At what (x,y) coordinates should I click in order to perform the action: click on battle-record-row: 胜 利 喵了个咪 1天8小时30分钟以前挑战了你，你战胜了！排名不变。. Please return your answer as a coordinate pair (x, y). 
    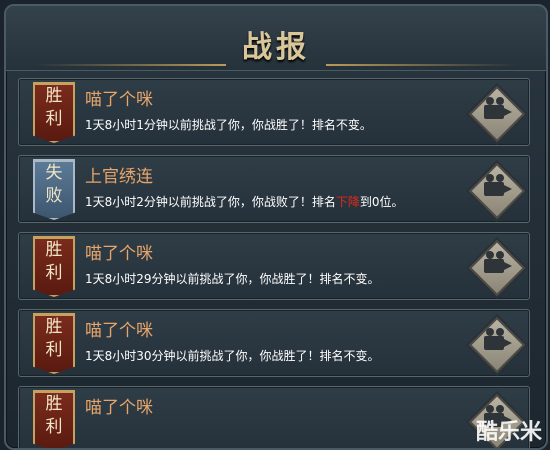
    Looking at the image, I should click on (274, 343).